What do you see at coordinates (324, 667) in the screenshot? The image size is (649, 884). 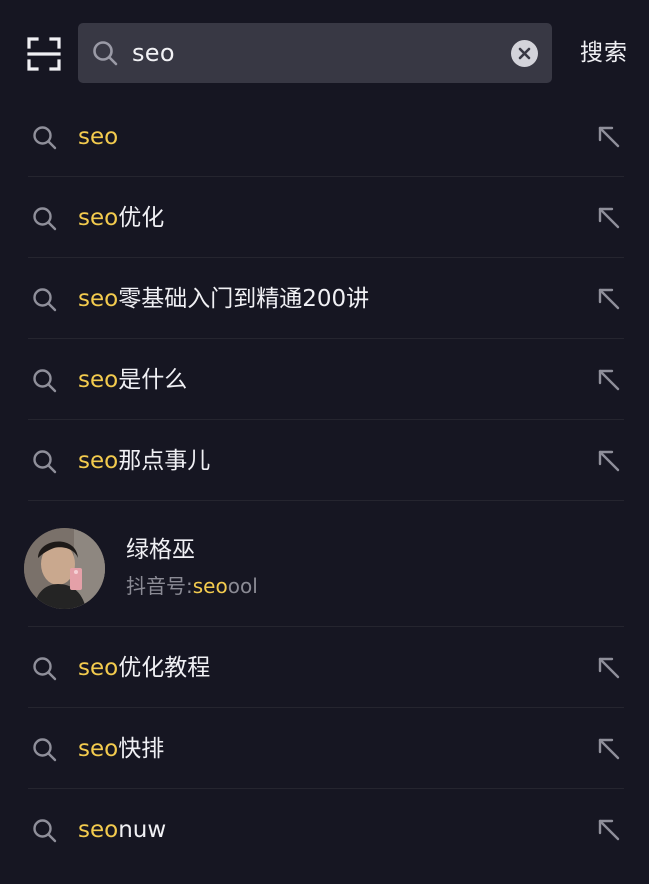 I see `suggestion-item: seo优化教程` at bounding box center [324, 667].